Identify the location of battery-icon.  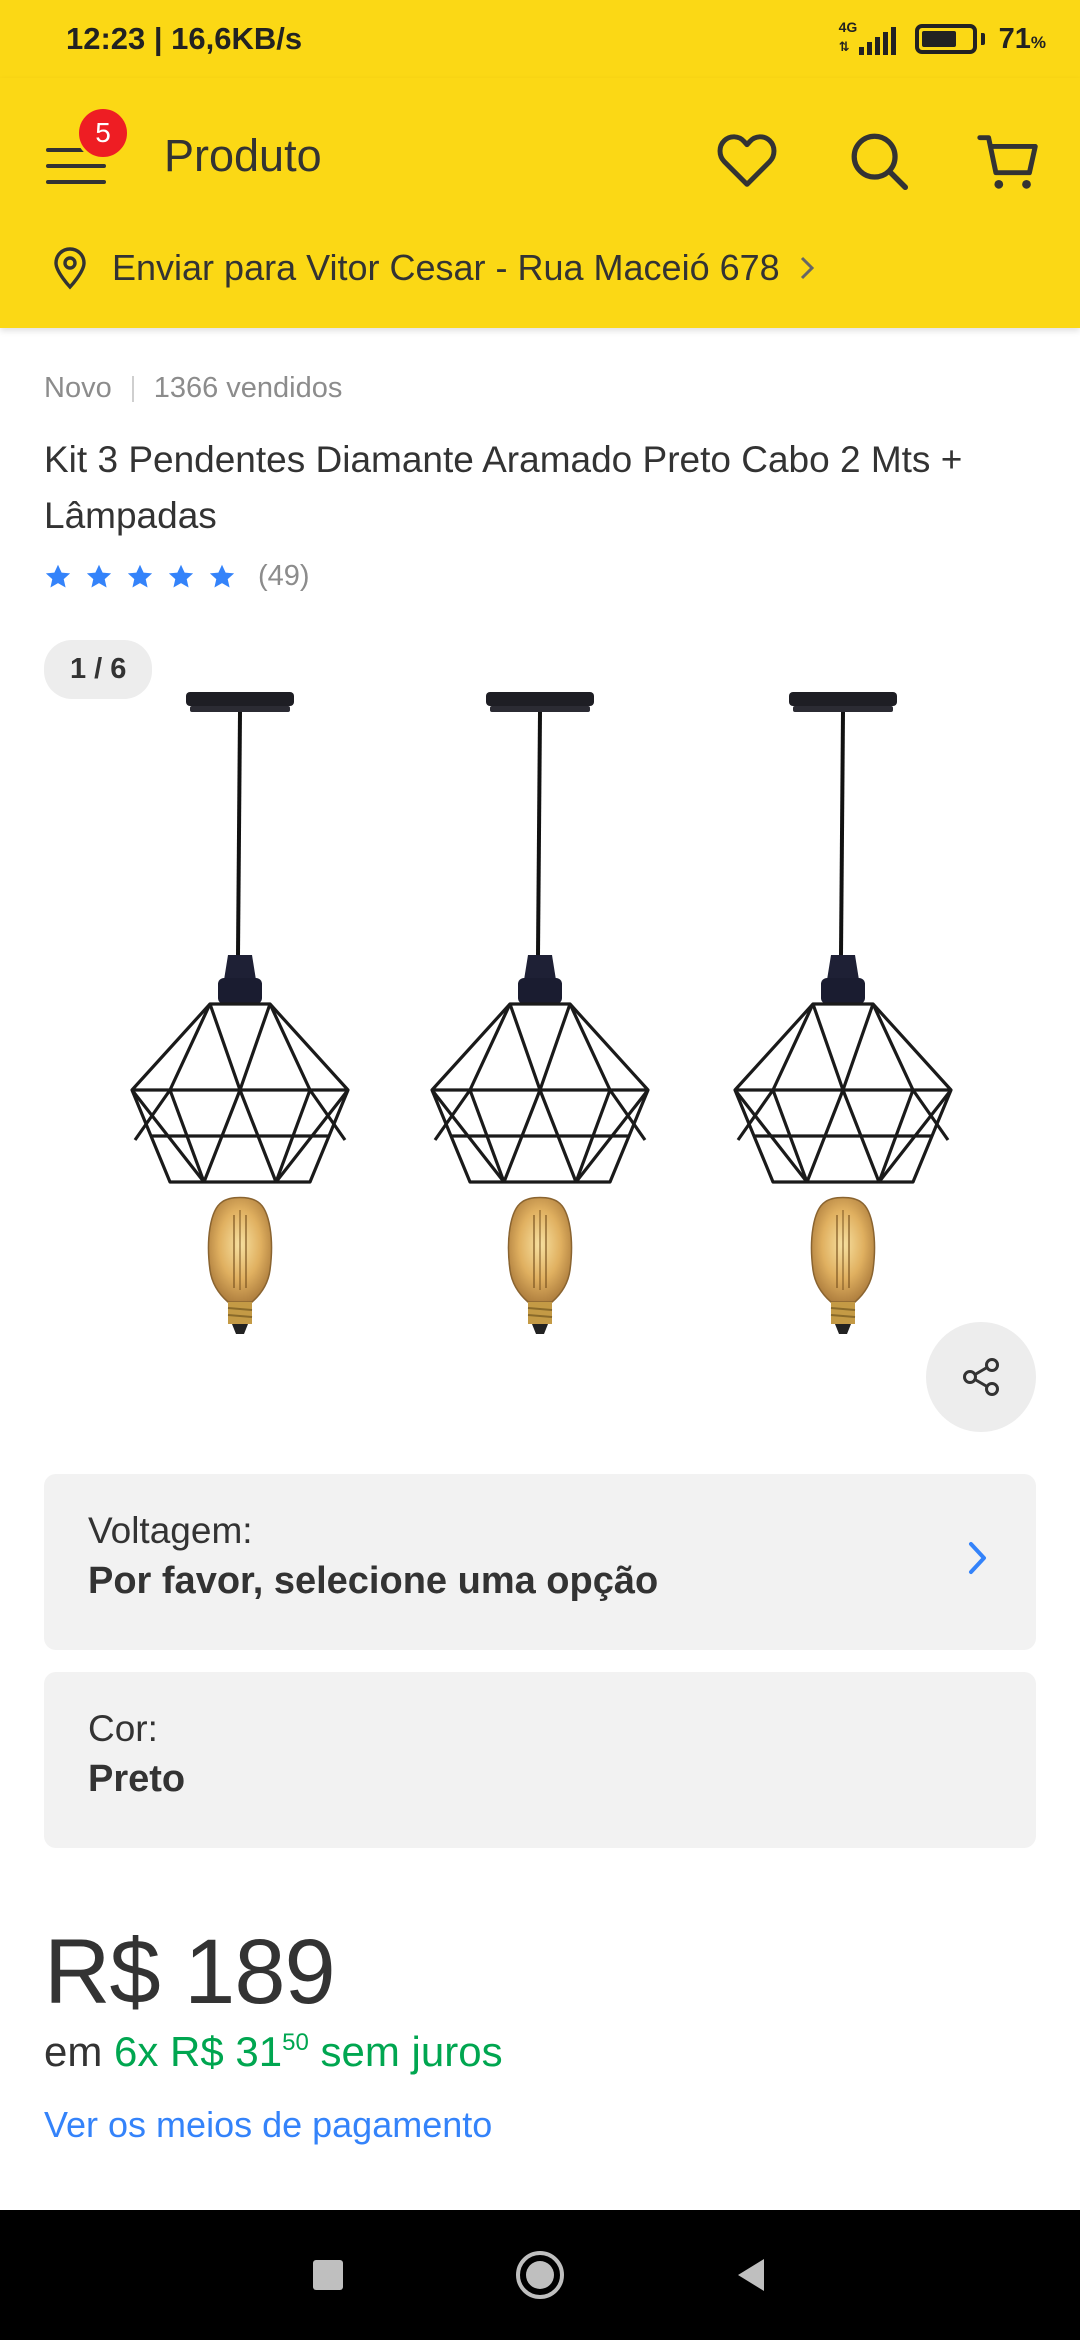
(949, 39).